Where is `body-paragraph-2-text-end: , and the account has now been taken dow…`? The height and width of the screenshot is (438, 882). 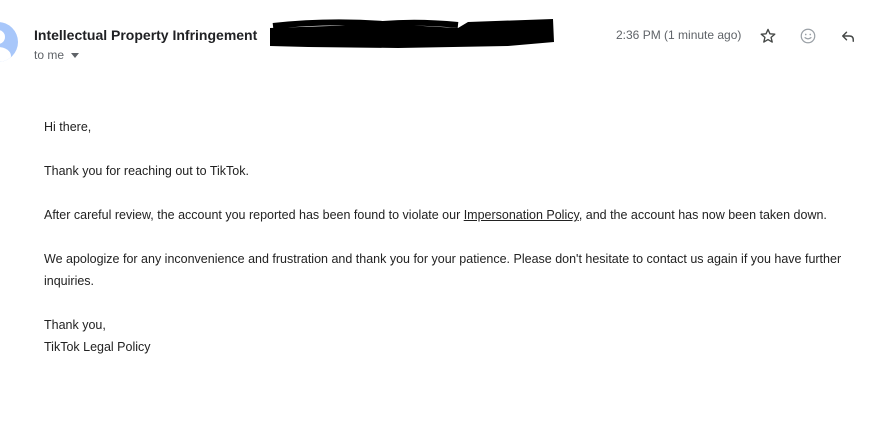
body-paragraph-2-text-end: , and the account has now been taken dow… is located at coordinates (702, 215).